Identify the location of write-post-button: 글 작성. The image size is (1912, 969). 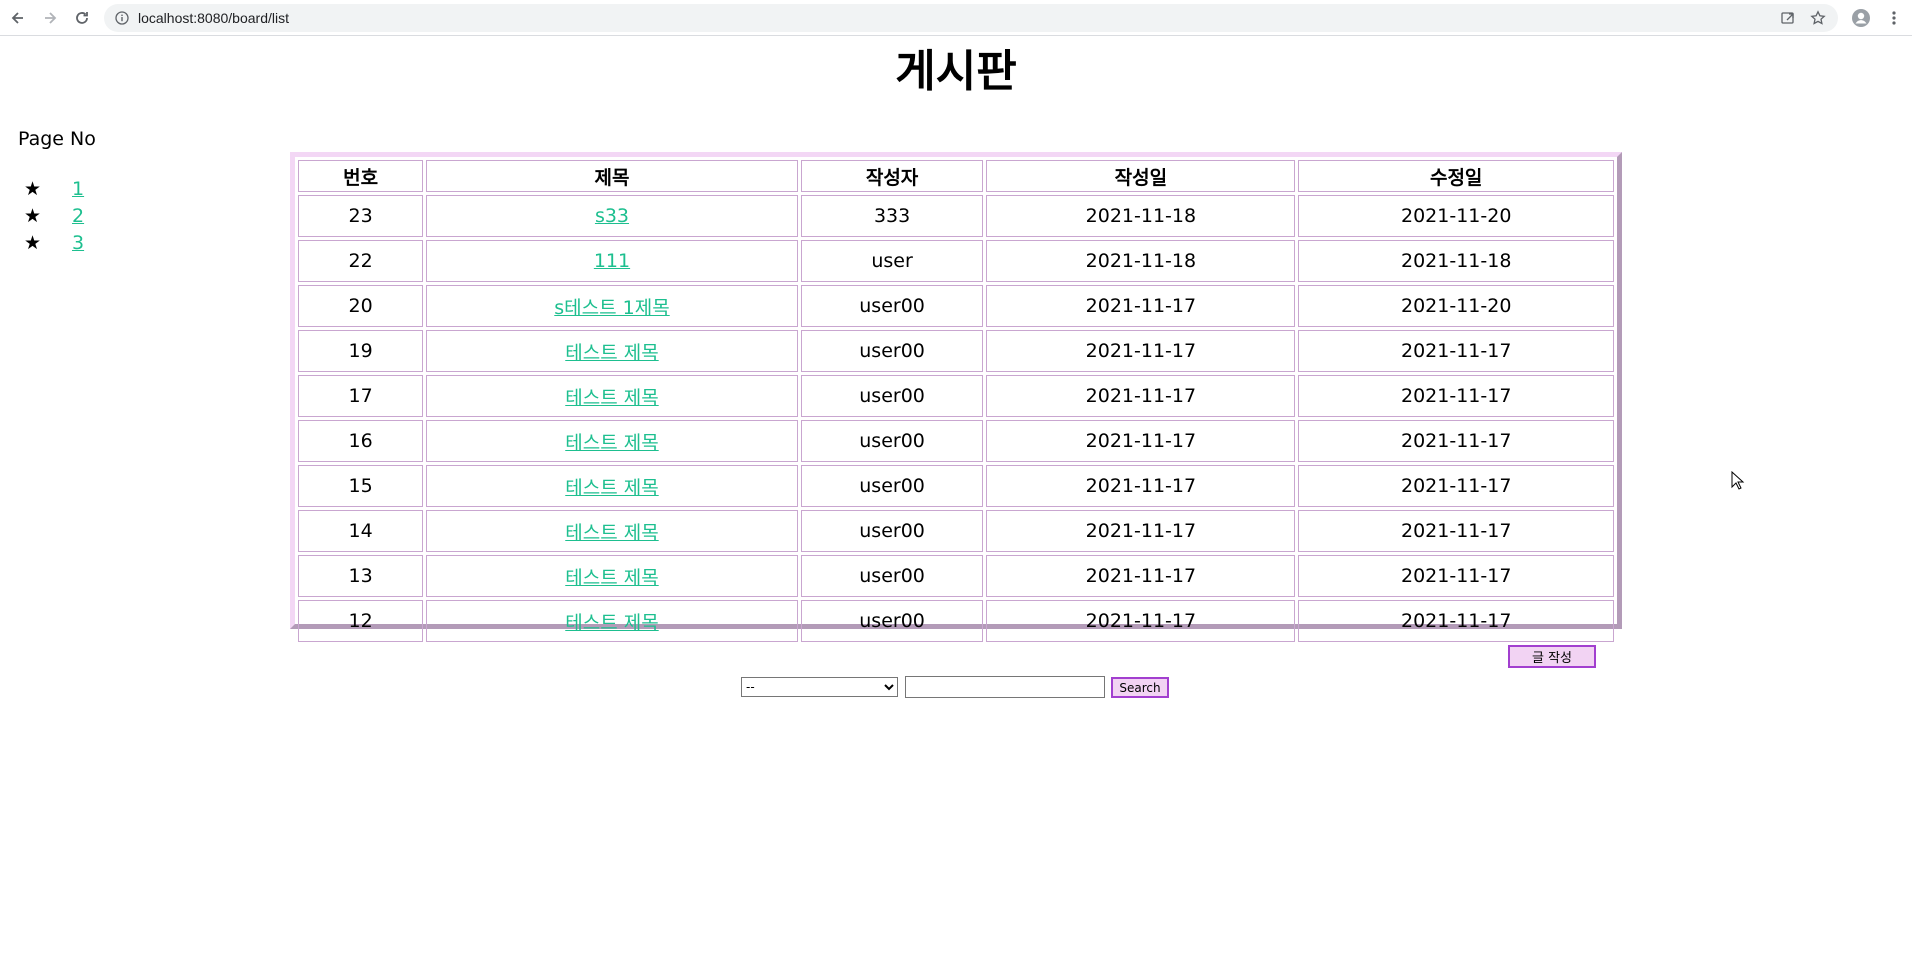
(1552, 656).